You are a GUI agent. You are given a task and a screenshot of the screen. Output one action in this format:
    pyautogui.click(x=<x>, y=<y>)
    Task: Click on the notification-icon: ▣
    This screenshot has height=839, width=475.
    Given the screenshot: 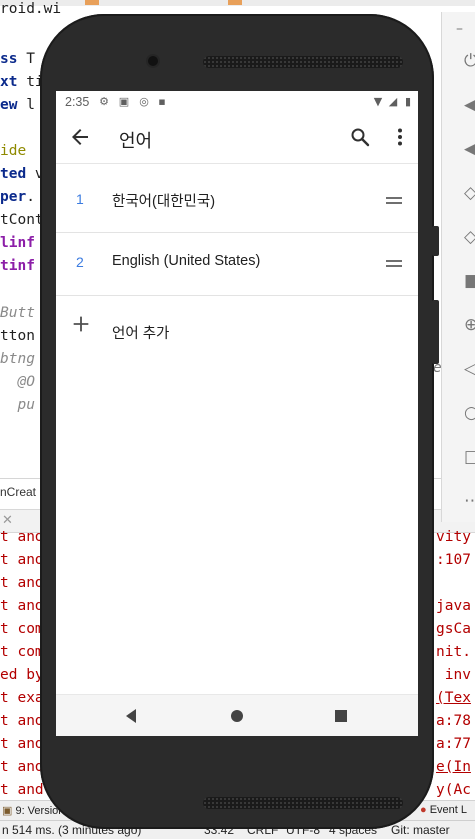 What is the action you would take?
    pyautogui.click(x=124, y=101)
    